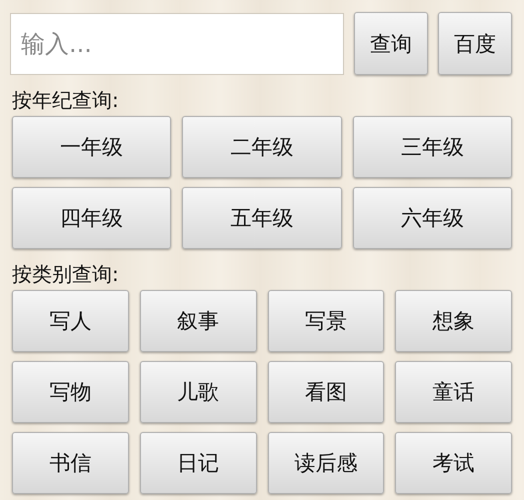  I want to click on category-button: 日记, so click(198, 463).